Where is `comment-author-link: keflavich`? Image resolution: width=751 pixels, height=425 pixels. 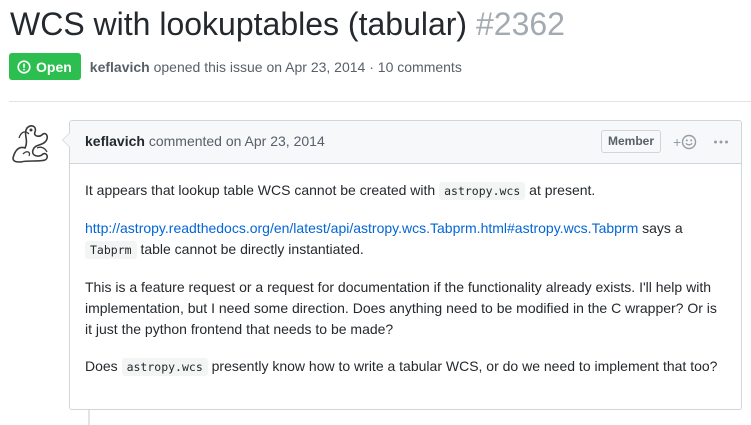 comment-author-link: keflavich is located at coordinates (115, 141).